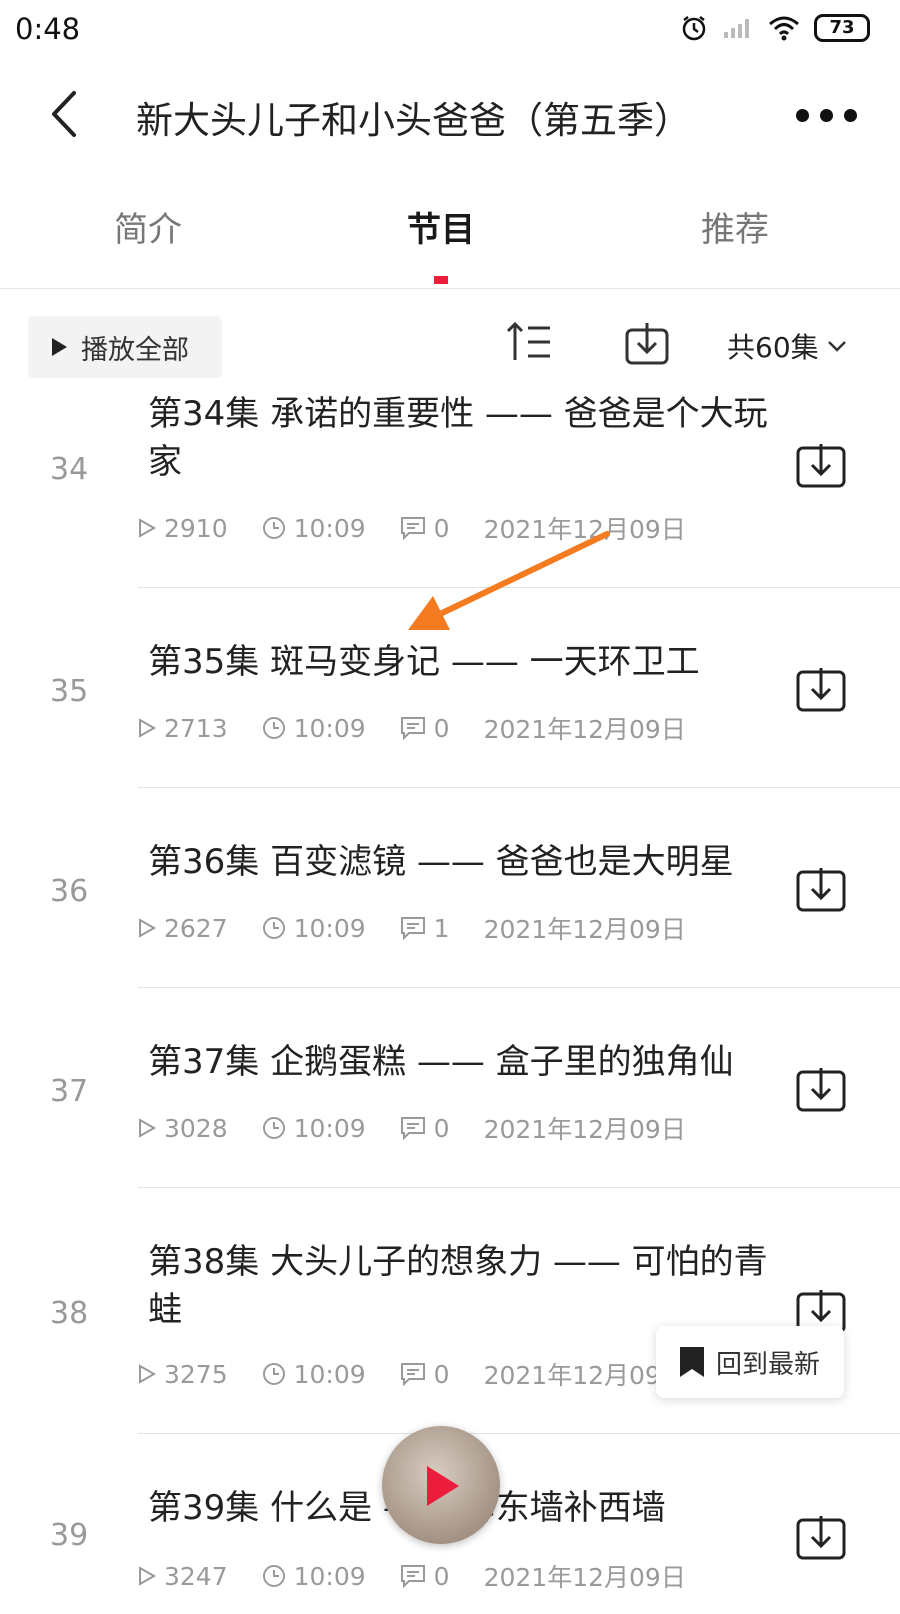 The image size is (900, 1614). I want to click on comment-count: 1, so click(425, 928).